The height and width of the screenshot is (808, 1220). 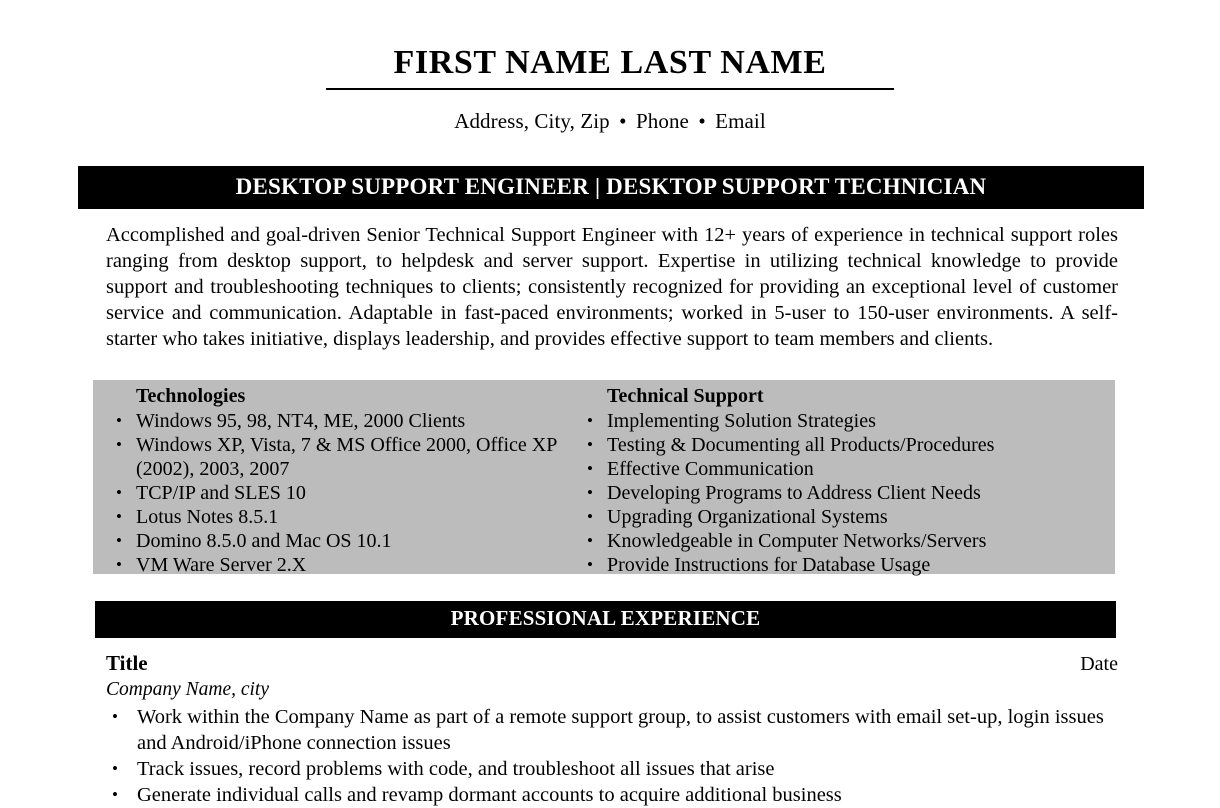 What do you see at coordinates (662, 121) in the screenshot?
I see `contact-phone: Phone` at bounding box center [662, 121].